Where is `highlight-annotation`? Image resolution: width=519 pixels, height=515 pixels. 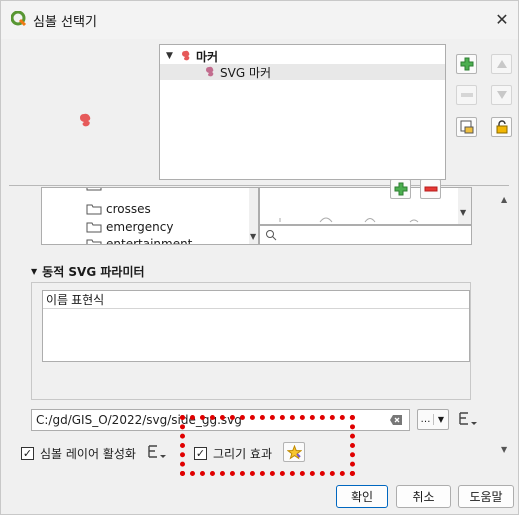
highlight-annotation is located at coordinates (267, 445).